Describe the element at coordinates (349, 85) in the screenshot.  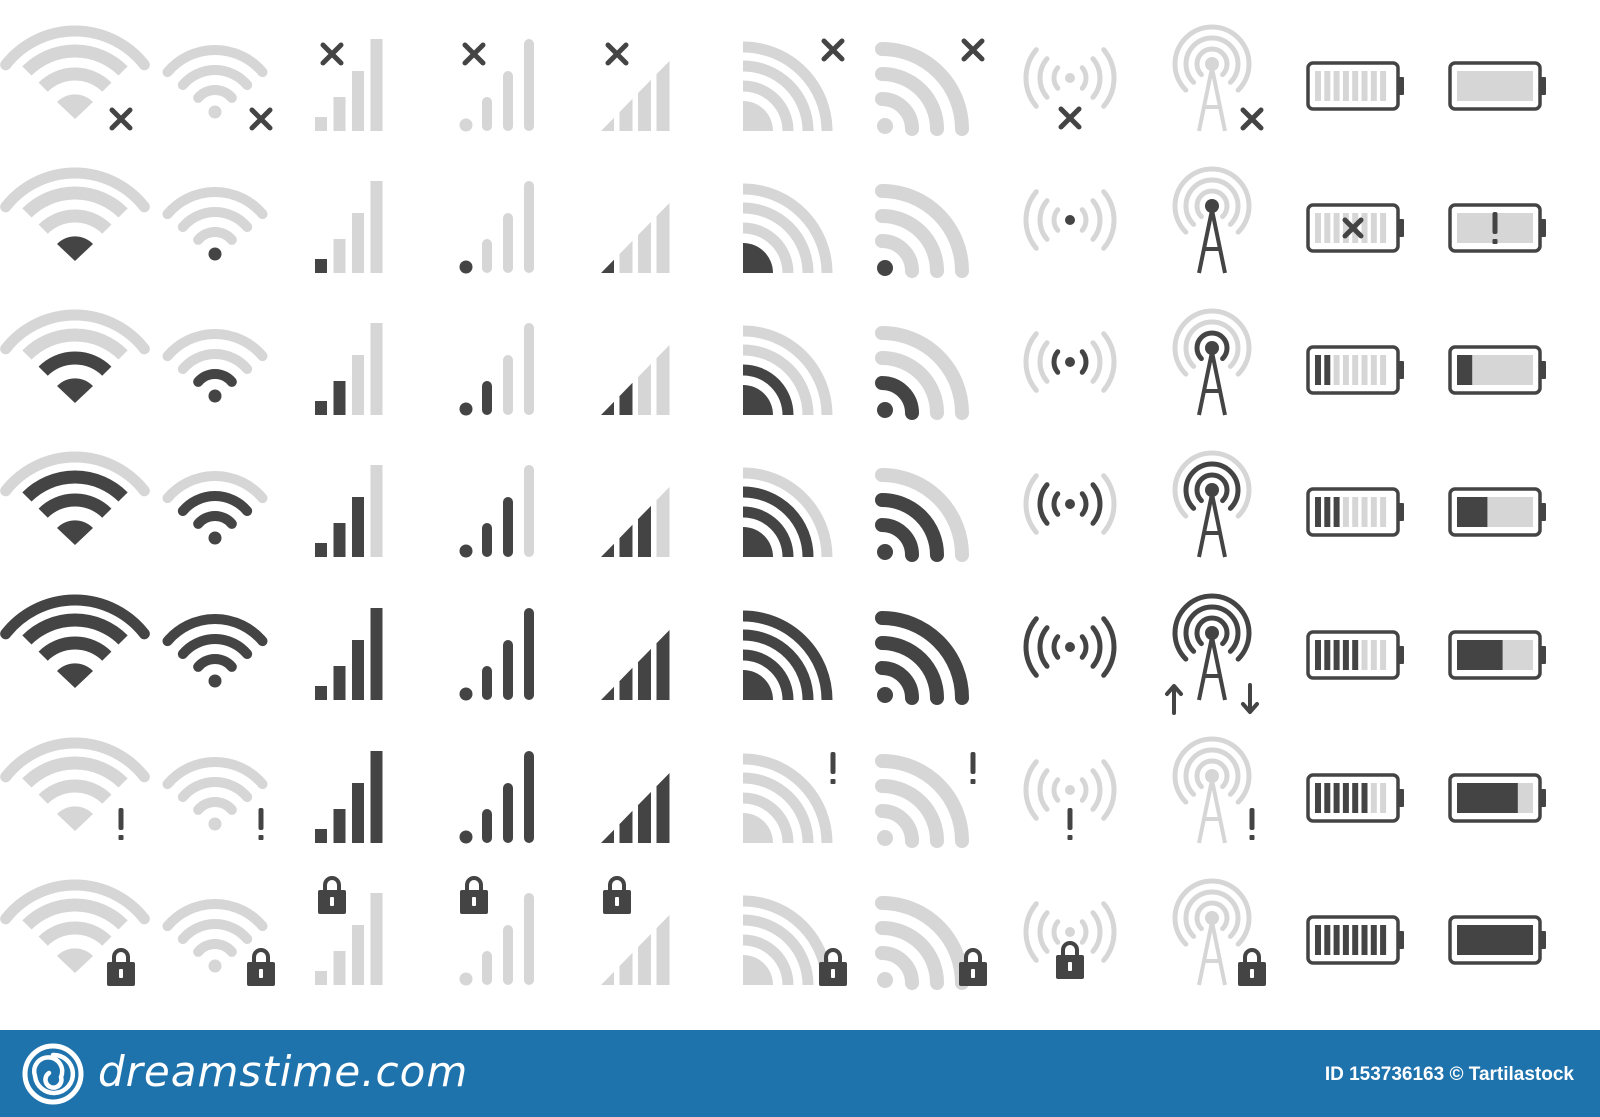
I see `signal-bars-icon-disconnected` at that location.